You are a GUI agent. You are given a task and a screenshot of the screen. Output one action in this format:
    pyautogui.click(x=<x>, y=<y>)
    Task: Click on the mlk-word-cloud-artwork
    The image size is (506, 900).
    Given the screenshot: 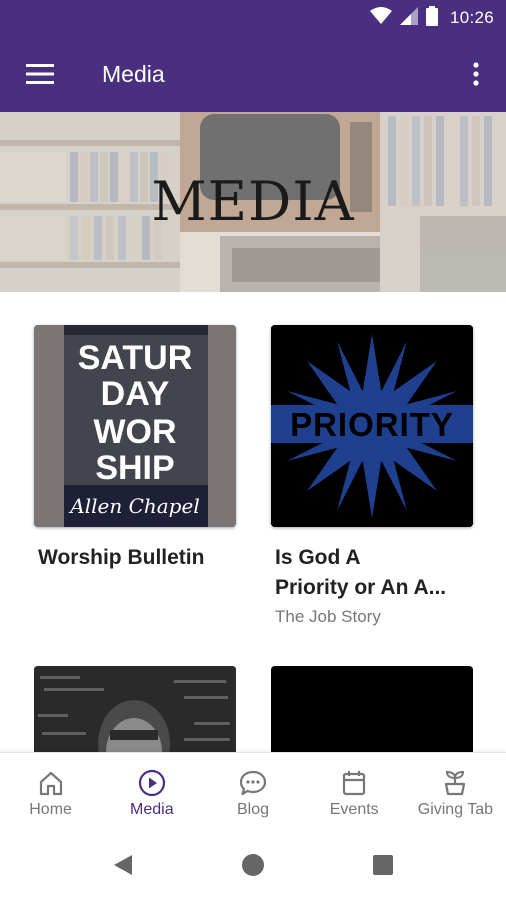 What is the action you would take?
    pyautogui.click(x=135, y=709)
    